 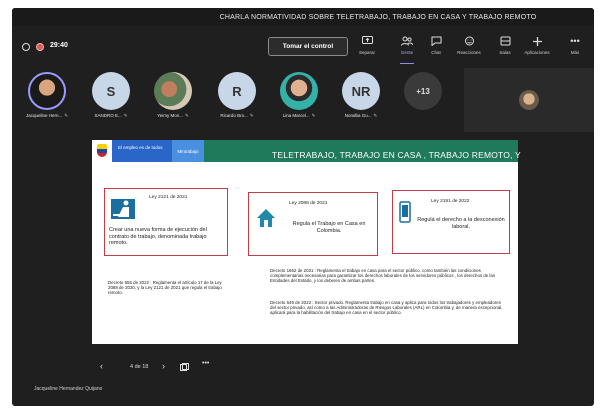 I want to click on box-title: Ley 2088 de 2021, so click(x=308, y=203).